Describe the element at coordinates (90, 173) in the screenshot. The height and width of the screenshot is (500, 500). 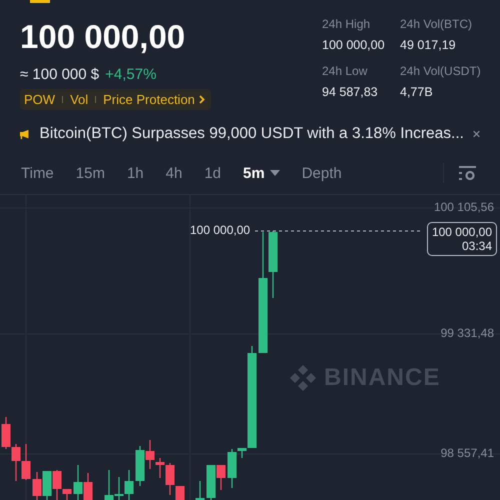
I see `interval-tab: 15m` at that location.